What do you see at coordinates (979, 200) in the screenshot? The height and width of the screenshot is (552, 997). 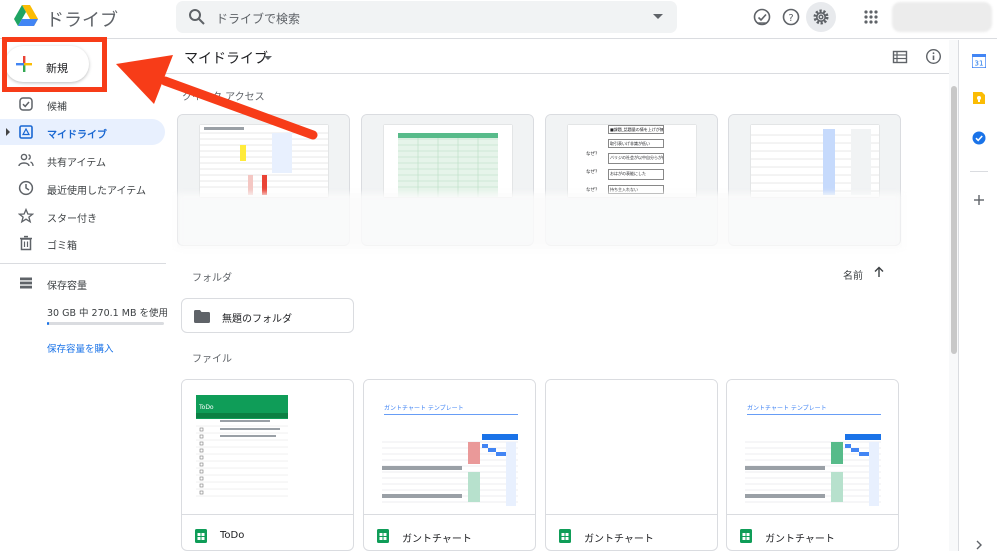 I see `add-addon-icon` at bounding box center [979, 200].